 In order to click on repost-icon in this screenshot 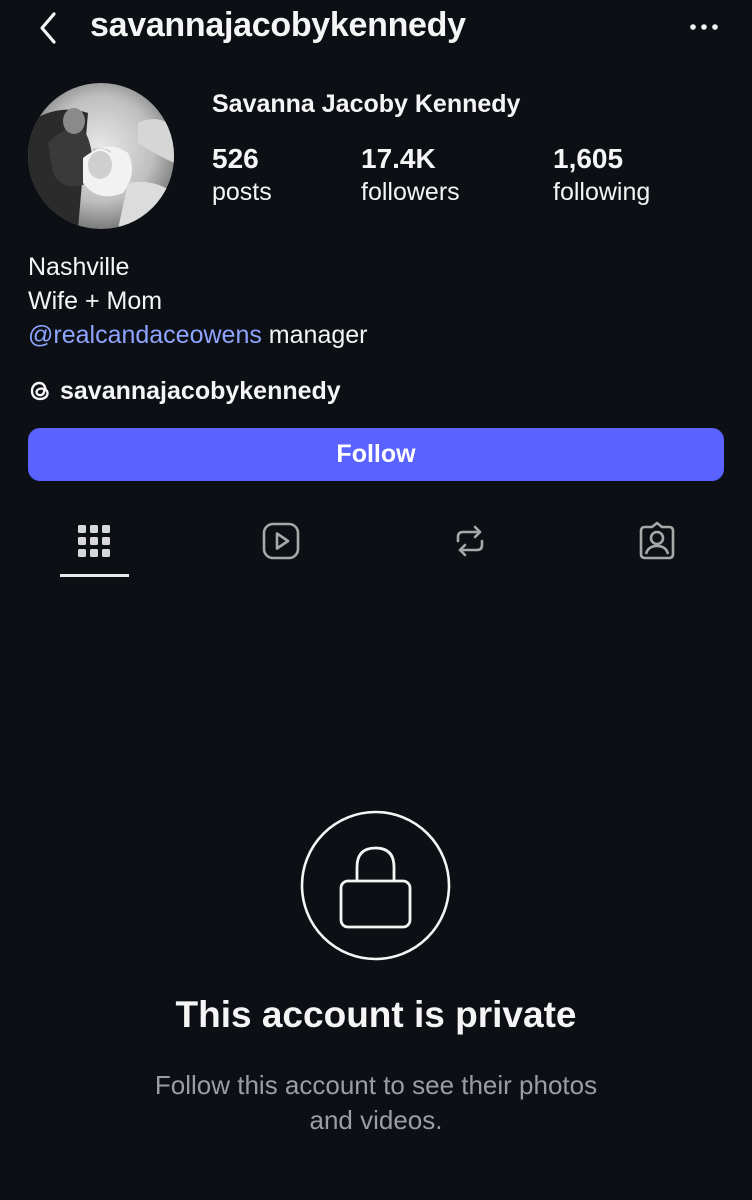, I will do `click(470, 541)`.